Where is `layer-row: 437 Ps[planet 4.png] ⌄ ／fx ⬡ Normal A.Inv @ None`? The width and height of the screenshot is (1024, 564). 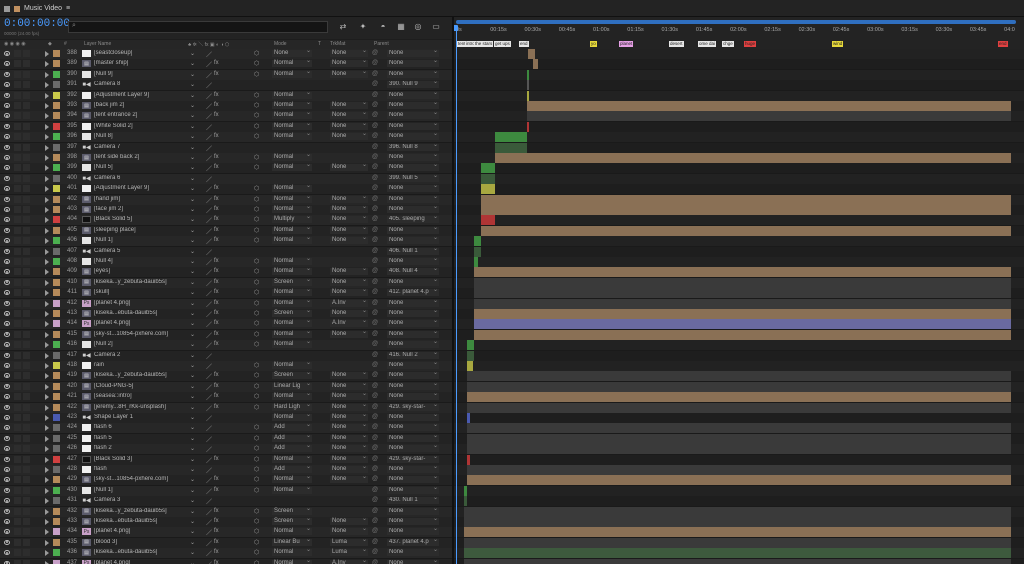
layer-row: 437 Ps[planet 4.png] ⌄ ／fx ⬡ Normal A.Inv @ None is located at coordinates (226, 561).